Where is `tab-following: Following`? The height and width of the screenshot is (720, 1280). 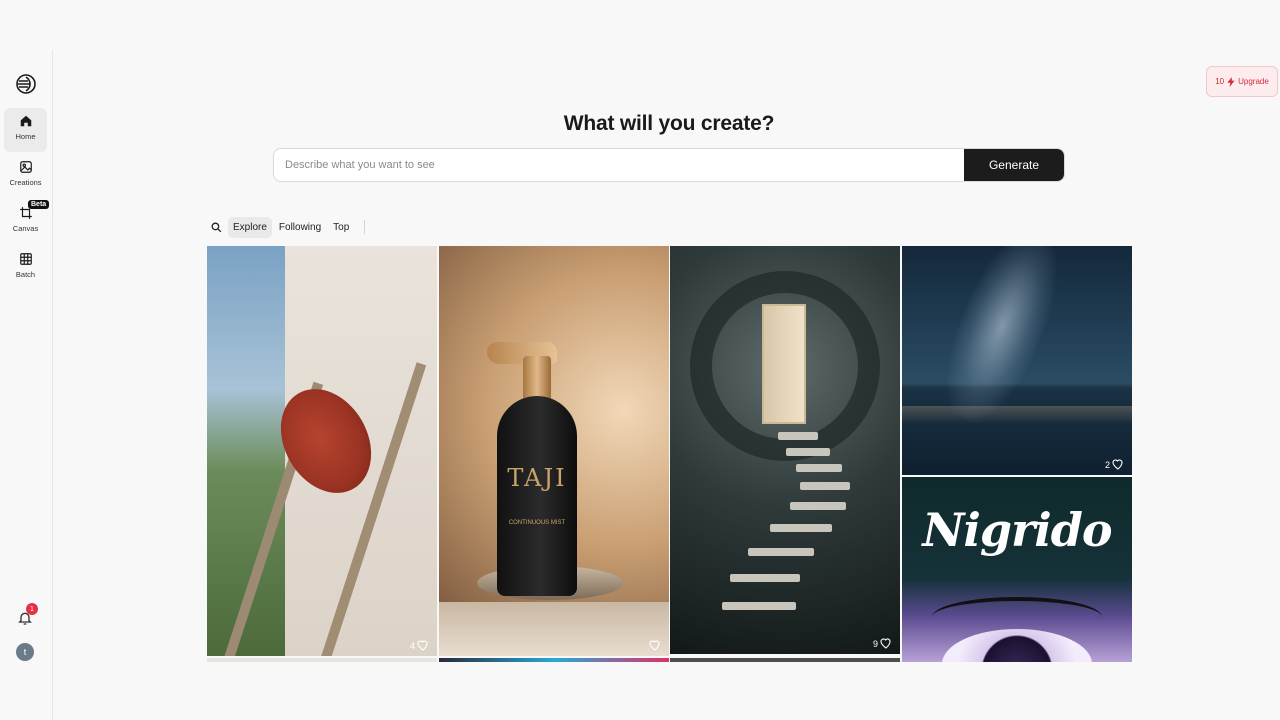 tab-following: Following is located at coordinates (300, 227).